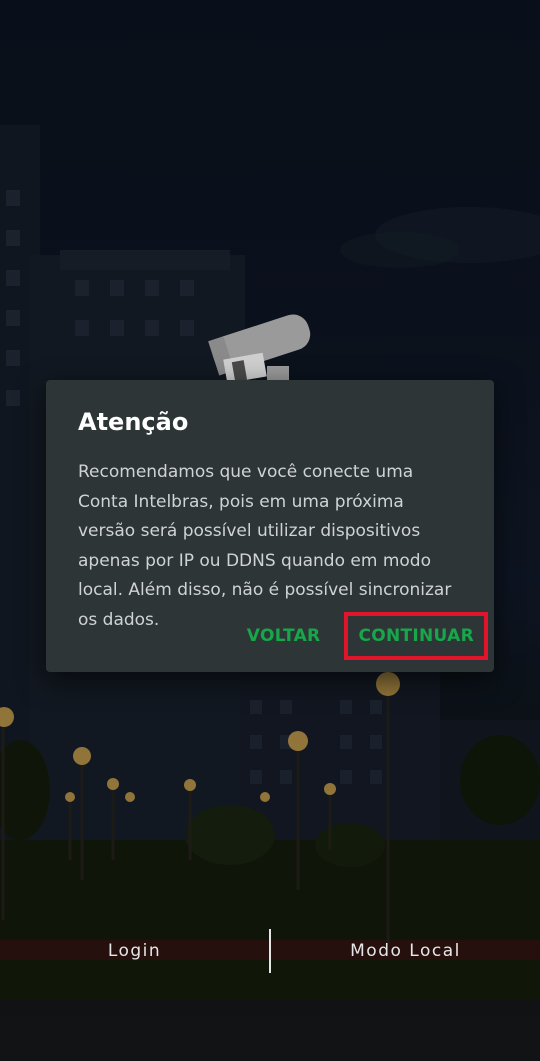 Image resolution: width=540 pixels, height=1061 pixels. Describe the element at coordinates (416, 636) in the screenshot. I see `continue-button: CONTINUAR` at that location.